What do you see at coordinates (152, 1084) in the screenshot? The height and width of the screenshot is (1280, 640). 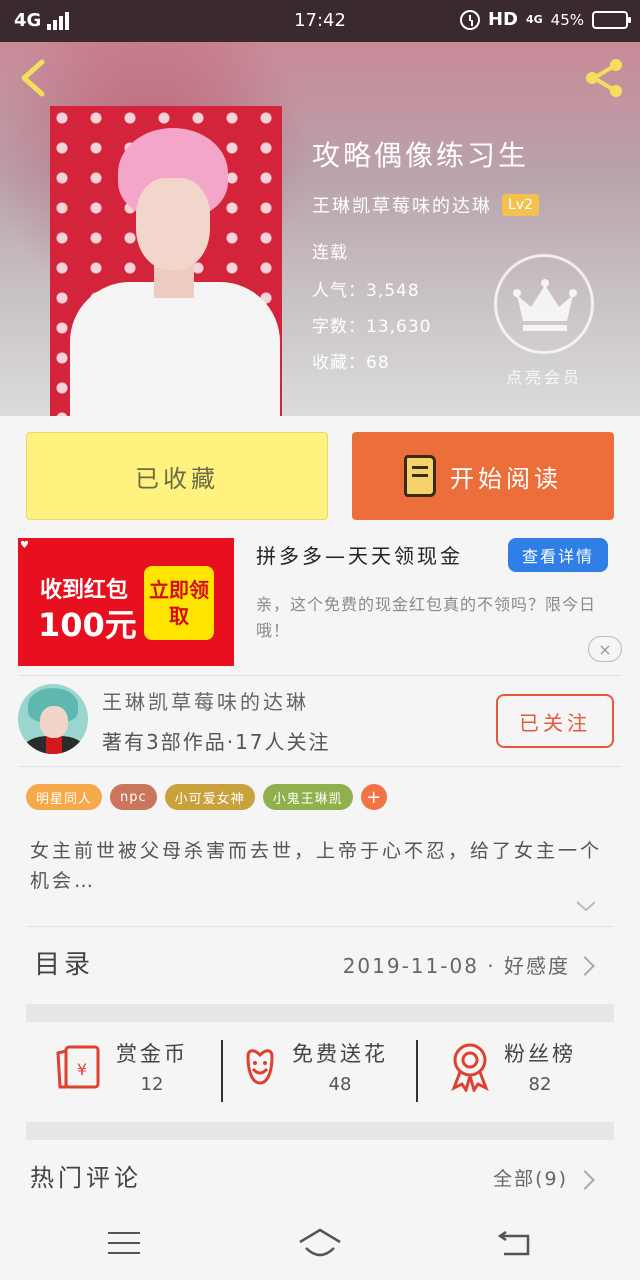 I see `stat-value: 12` at bounding box center [152, 1084].